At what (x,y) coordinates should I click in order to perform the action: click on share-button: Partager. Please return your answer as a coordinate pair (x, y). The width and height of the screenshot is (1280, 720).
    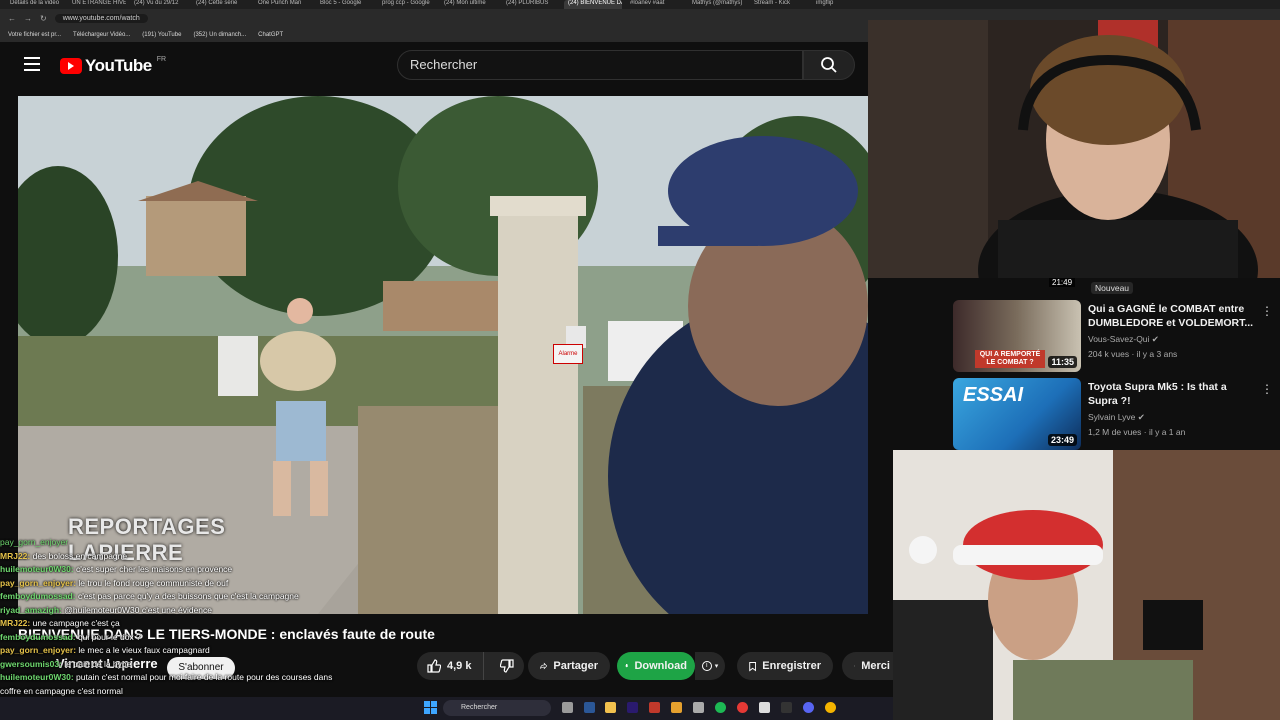
    Looking at the image, I should click on (569, 666).